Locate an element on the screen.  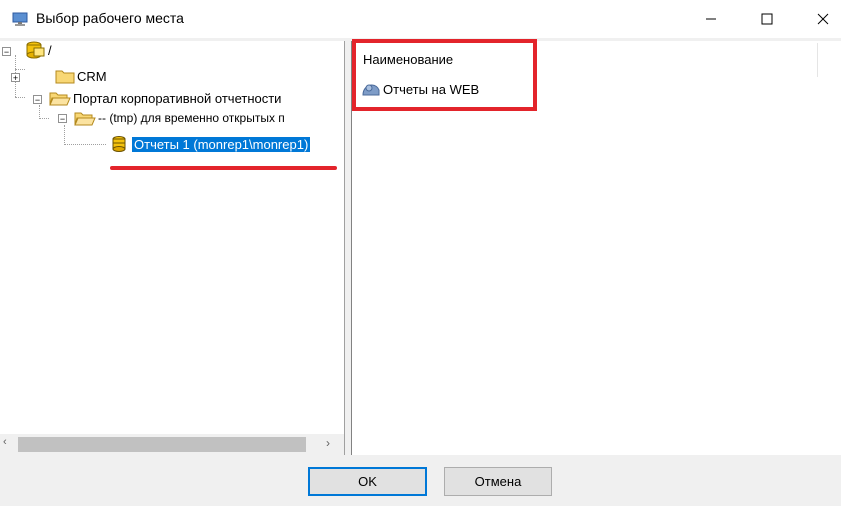
tree-node-label: CRM is located at coordinates (92, 76).